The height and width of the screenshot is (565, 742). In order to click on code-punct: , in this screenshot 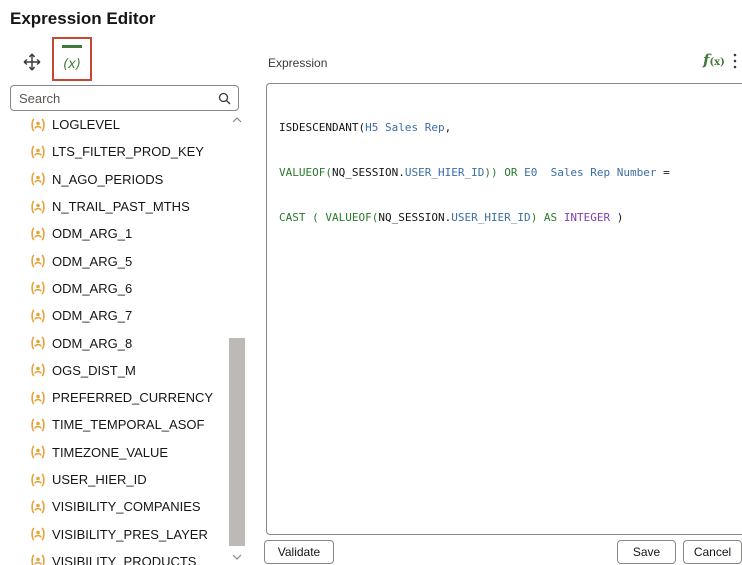, I will do `click(448, 127)`.